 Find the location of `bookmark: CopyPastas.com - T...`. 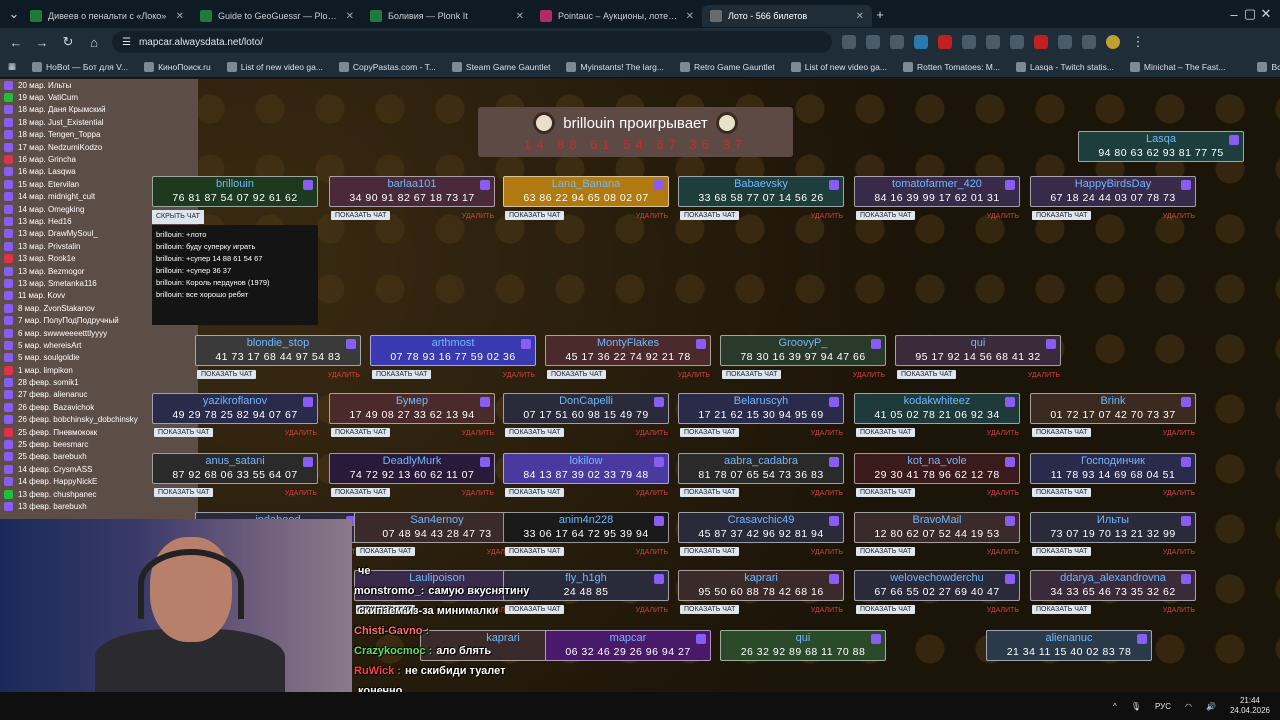

bookmark: CopyPastas.com - T... is located at coordinates (387, 66).